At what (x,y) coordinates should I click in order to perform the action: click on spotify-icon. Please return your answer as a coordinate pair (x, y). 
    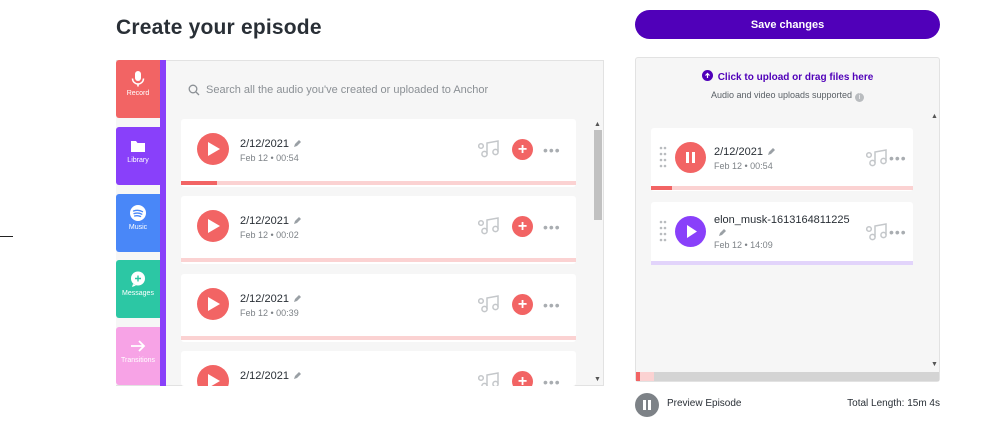
    Looking at the image, I should click on (138, 213).